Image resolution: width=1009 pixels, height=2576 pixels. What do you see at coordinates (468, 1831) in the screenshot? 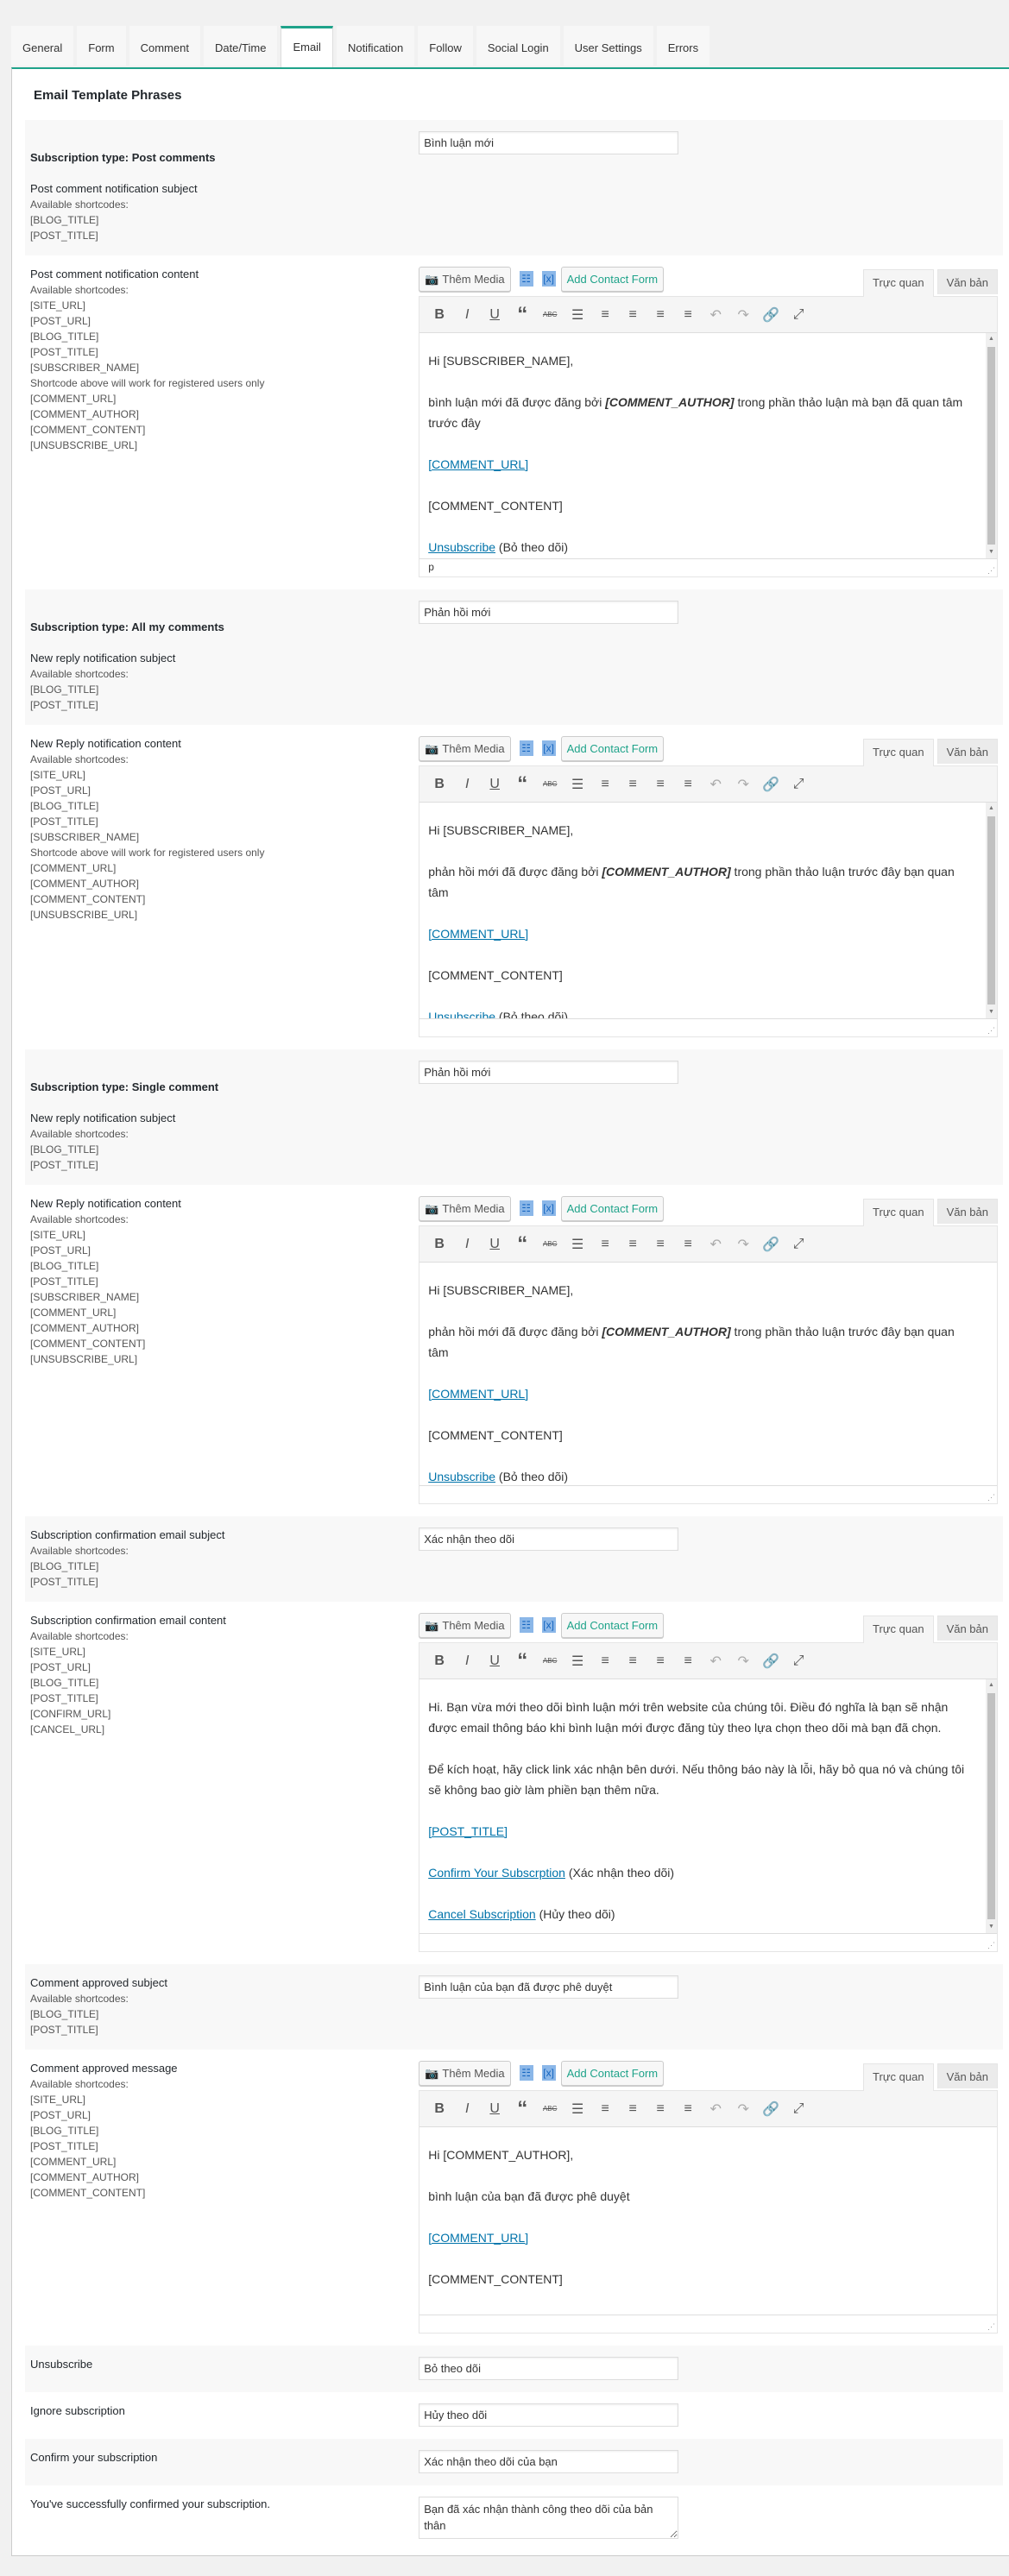
I see `content-link: [POST_TITLE]` at bounding box center [468, 1831].